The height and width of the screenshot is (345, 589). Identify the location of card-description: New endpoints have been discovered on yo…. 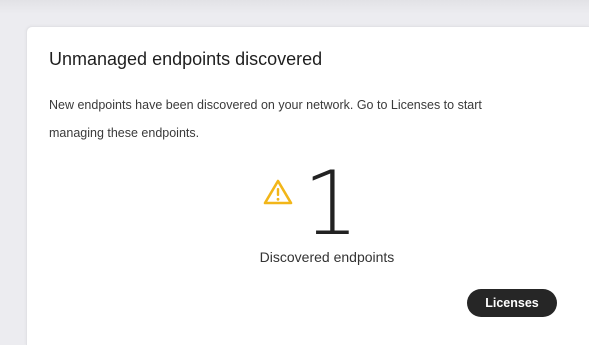
(265, 119).